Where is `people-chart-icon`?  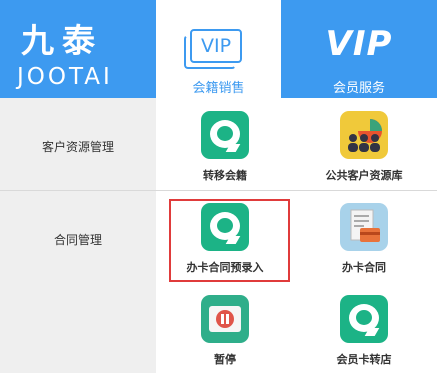 people-chart-icon is located at coordinates (364, 135).